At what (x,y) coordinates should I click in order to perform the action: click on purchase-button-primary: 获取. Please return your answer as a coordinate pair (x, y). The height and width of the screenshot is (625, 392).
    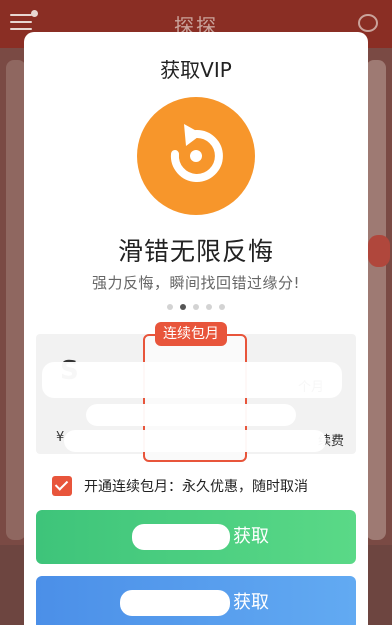
    Looking at the image, I should click on (196, 537).